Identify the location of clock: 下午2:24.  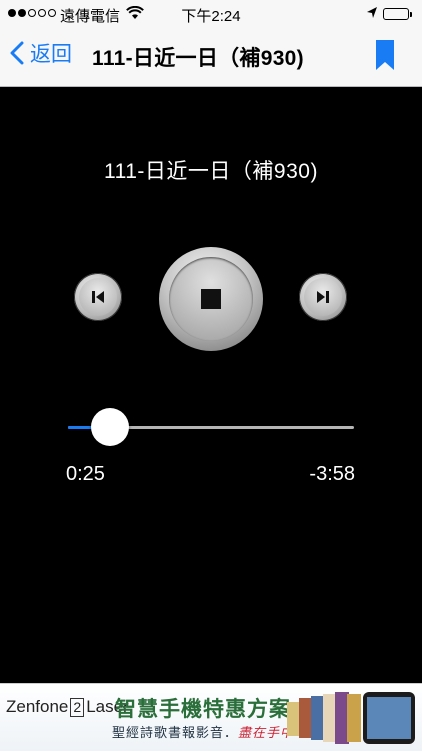
(211, 16).